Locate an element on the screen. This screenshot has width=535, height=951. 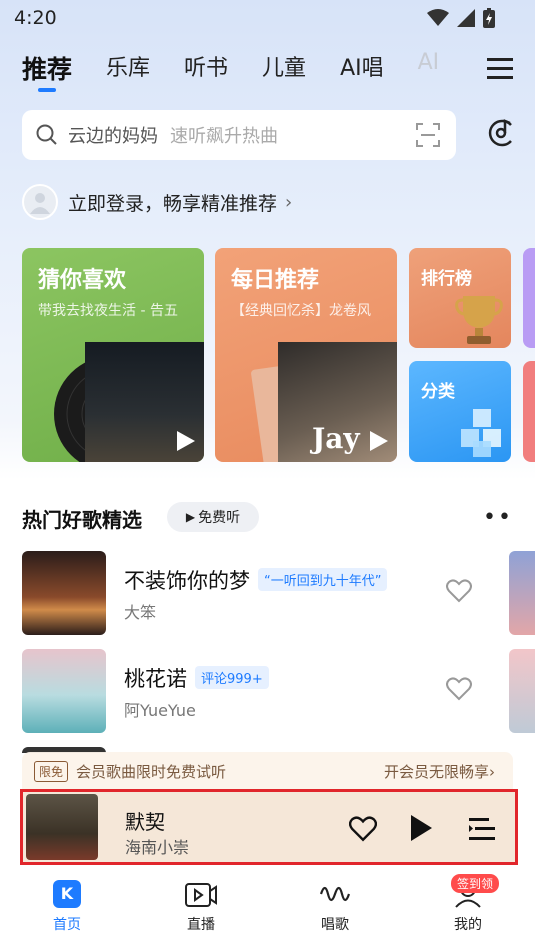
song-title: 不装饰你的梦 “一听回到九十年代” is located at coordinates (256, 580).